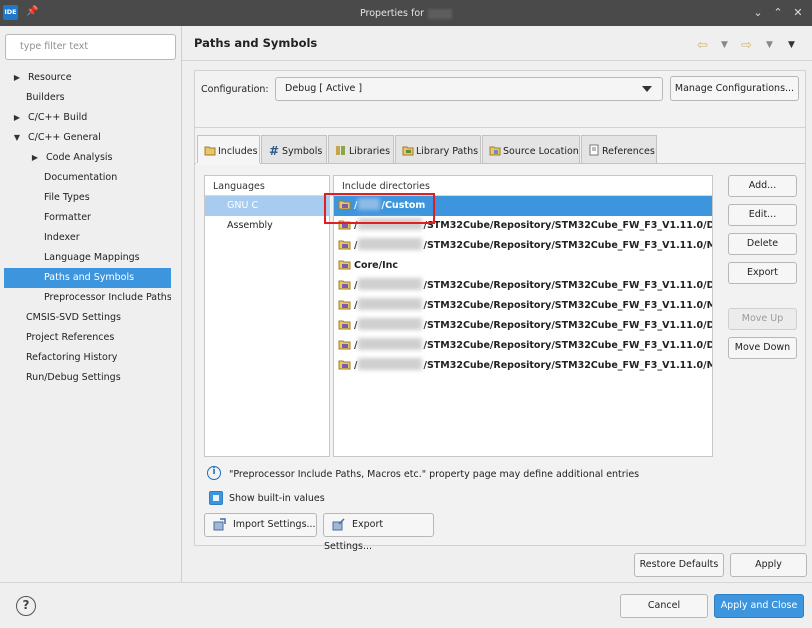 This screenshot has height=628, width=812. I want to click on tree-item: Builders, so click(87, 98).